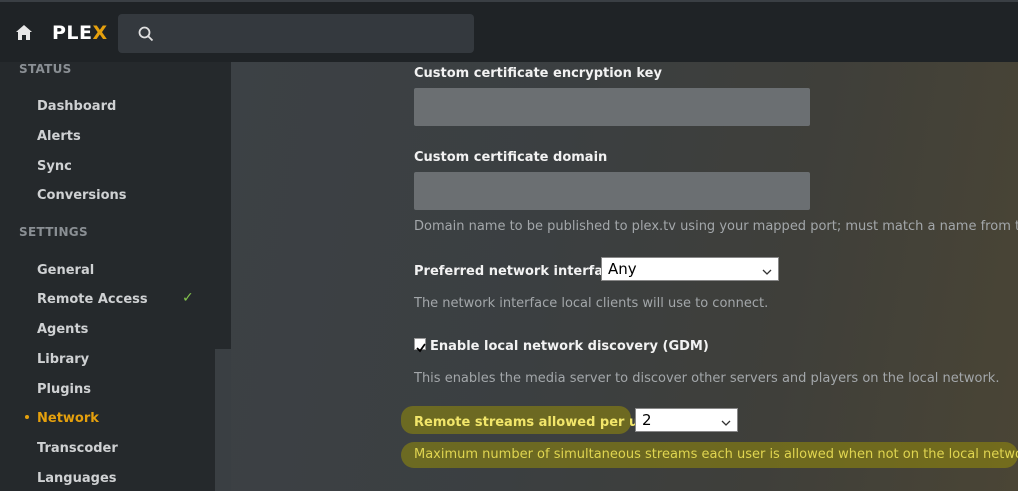 The height and width of the screenshot is (491, 1018). I want to click on cert-key-input, so click(612, 107).